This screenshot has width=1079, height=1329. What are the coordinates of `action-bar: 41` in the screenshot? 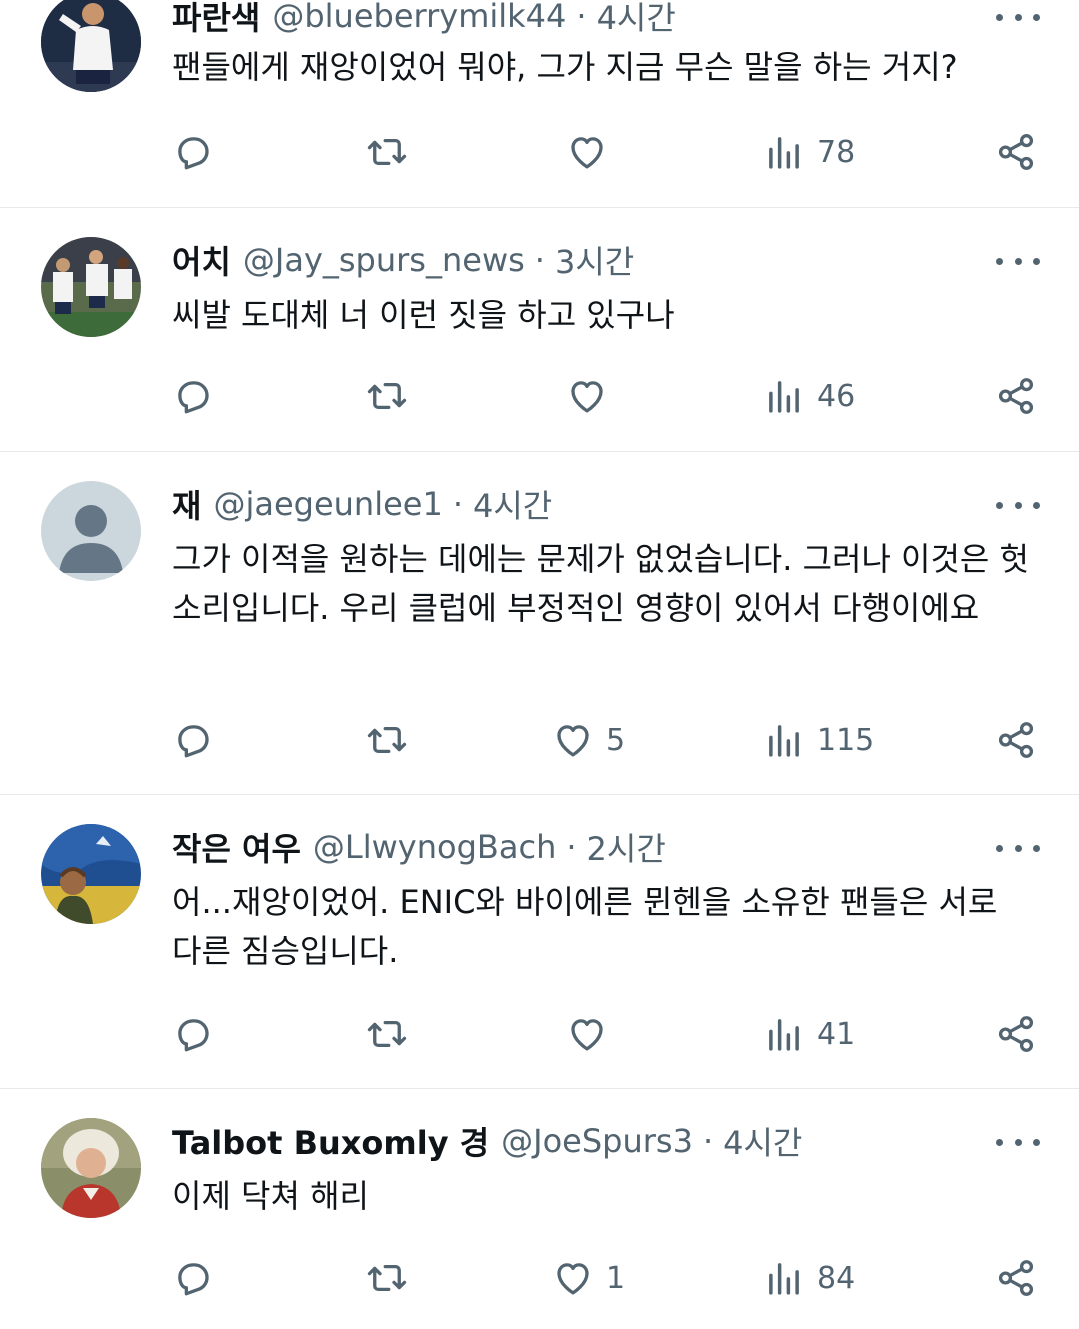 It's located at (539, 1034).